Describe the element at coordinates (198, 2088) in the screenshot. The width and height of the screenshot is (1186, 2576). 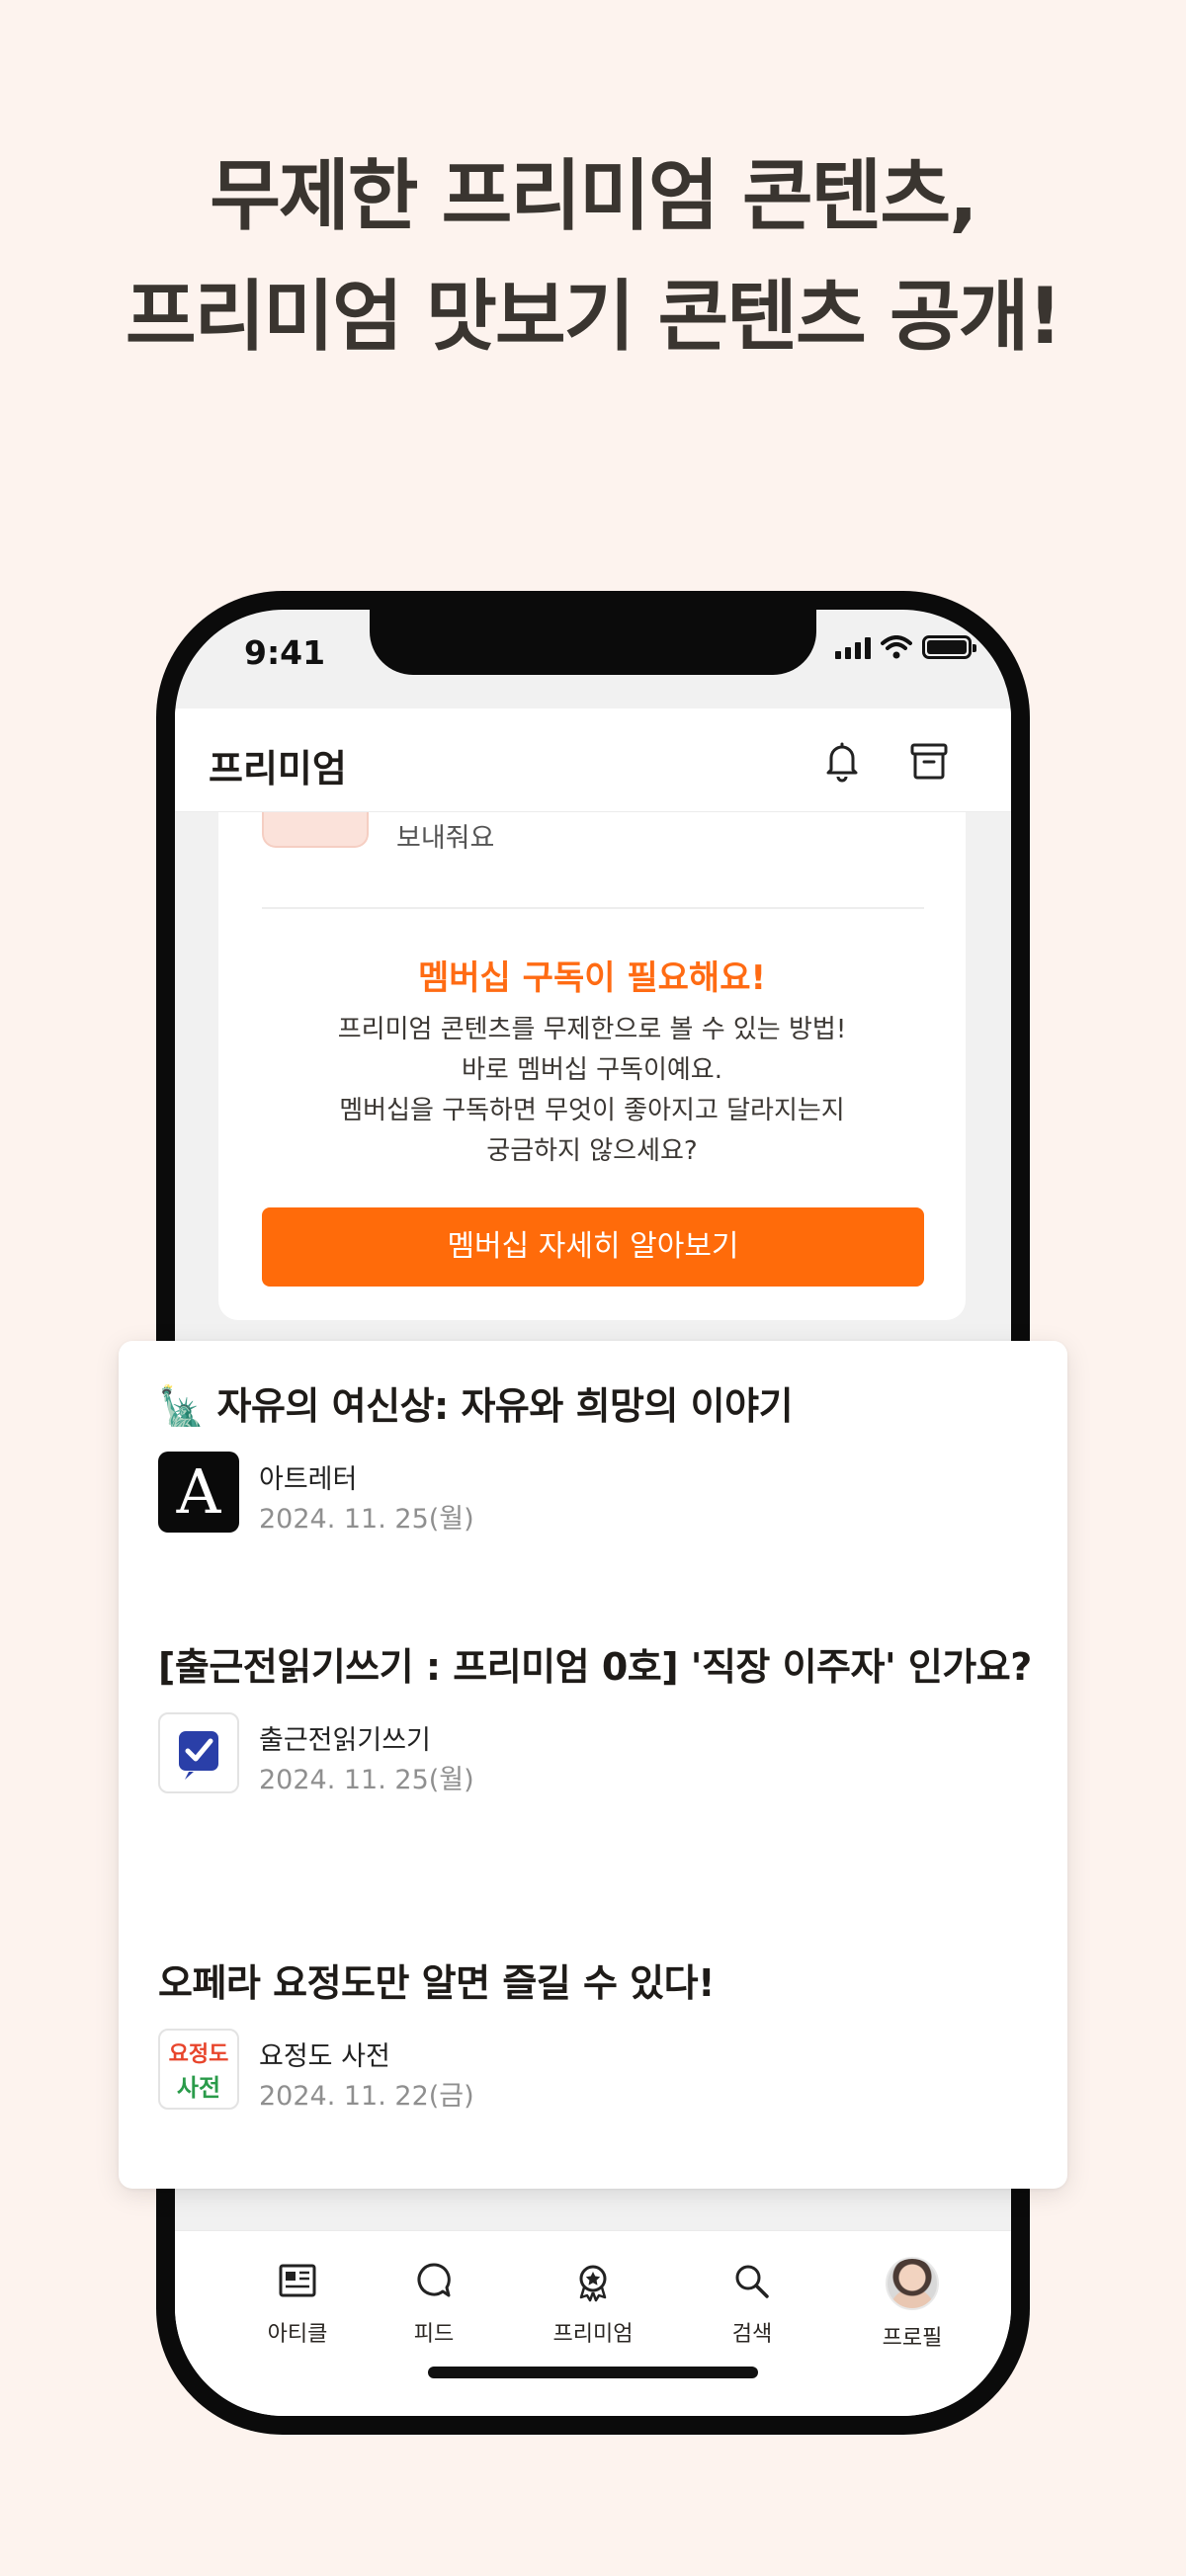
I see `logo-text-bottom: 사전` at that location.